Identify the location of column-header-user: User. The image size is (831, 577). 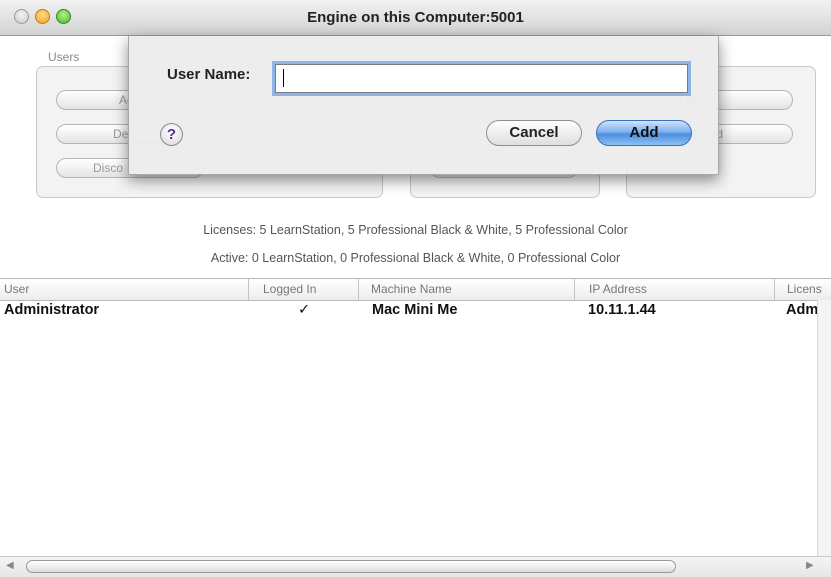
(124, 289).